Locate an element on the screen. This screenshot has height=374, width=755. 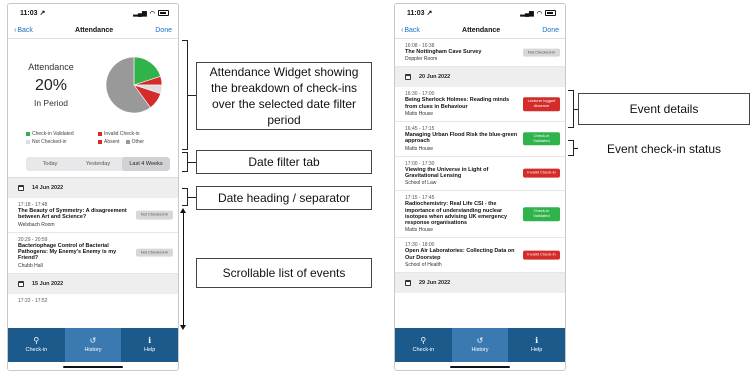
attendance-label: Attendance is located at coordinates (51, 67).